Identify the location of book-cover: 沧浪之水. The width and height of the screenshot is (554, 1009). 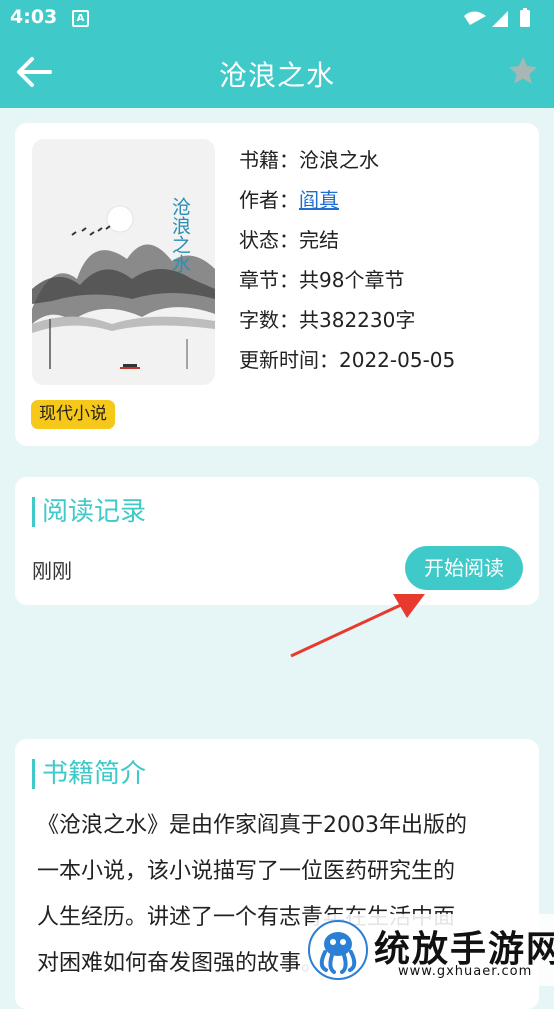
(123, 262).